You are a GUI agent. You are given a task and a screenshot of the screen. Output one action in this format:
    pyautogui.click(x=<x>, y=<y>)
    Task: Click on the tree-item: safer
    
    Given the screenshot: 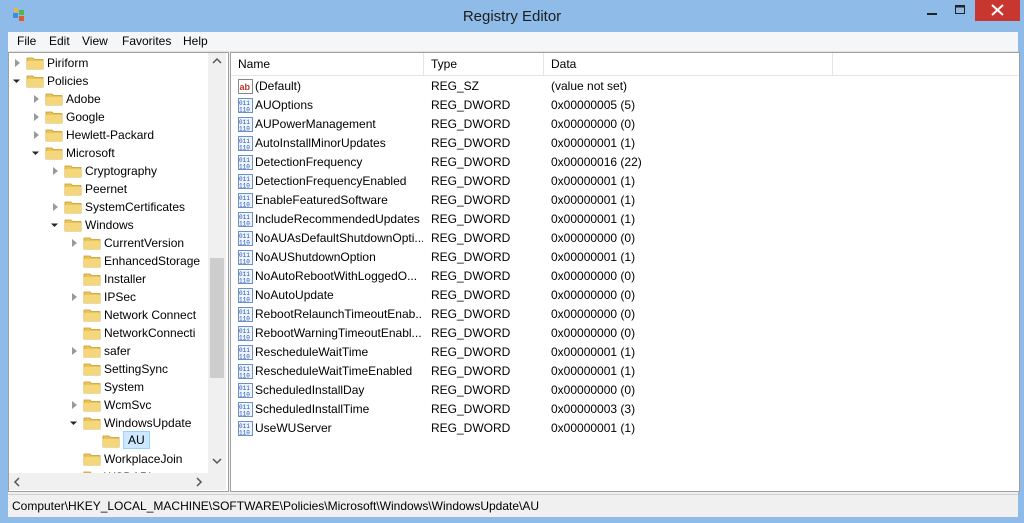 What is the action you would take?
    pyautogui.click(x=148, y=351)
    